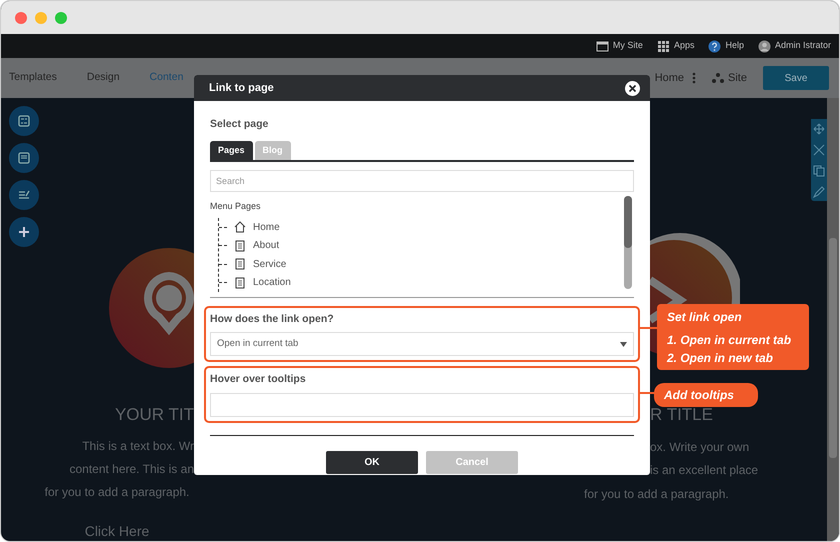  I want to click on link-open-select: Open in current tab, so click(422, 344).